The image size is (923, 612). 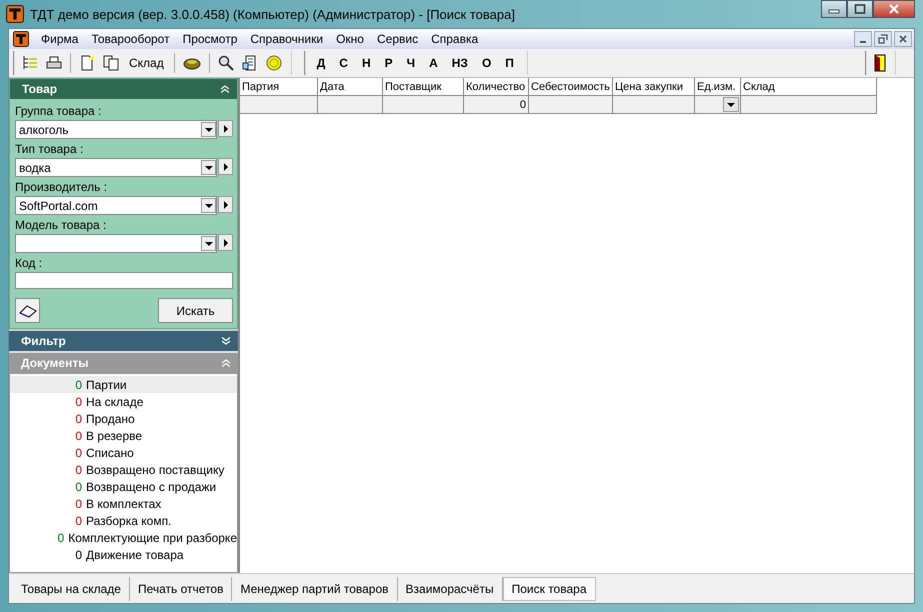 What do you see at coordinates (123, 401) in the screenshot?
I see `document-item: 0 На складе` at bounding box center [123, 401].